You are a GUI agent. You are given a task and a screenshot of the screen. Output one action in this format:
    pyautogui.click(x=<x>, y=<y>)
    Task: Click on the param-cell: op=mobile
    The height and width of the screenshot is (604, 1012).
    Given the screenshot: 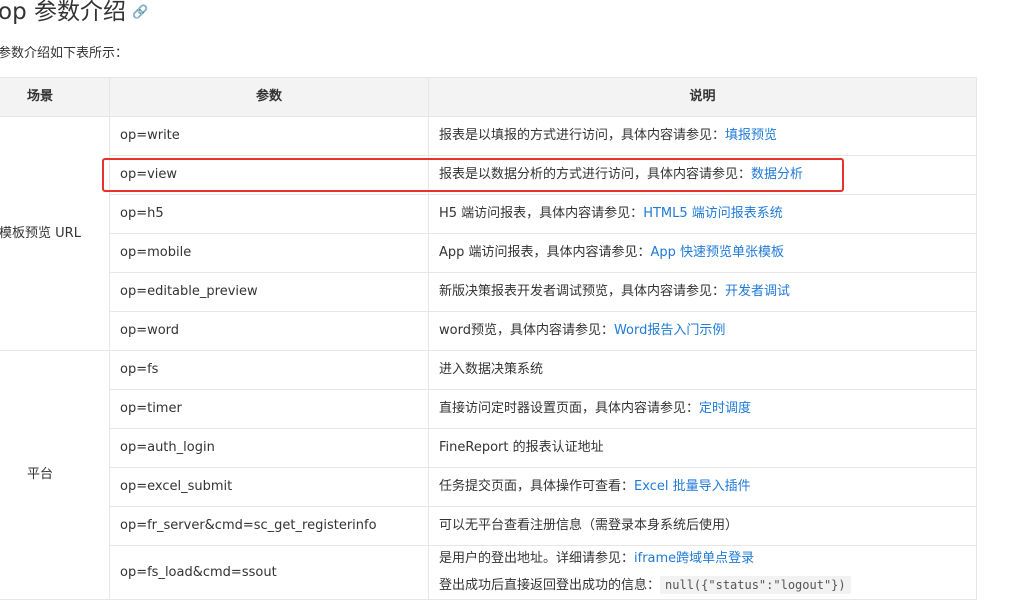 What is the action you would take?
    pyautogui.click(x=269, y=253)
    